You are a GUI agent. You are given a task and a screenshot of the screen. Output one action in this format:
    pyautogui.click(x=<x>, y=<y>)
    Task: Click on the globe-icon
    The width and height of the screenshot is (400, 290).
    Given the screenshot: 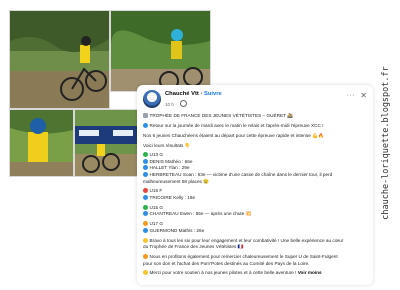 What is the action you would take?
    pyautogui.click(x=184, y=103)
    